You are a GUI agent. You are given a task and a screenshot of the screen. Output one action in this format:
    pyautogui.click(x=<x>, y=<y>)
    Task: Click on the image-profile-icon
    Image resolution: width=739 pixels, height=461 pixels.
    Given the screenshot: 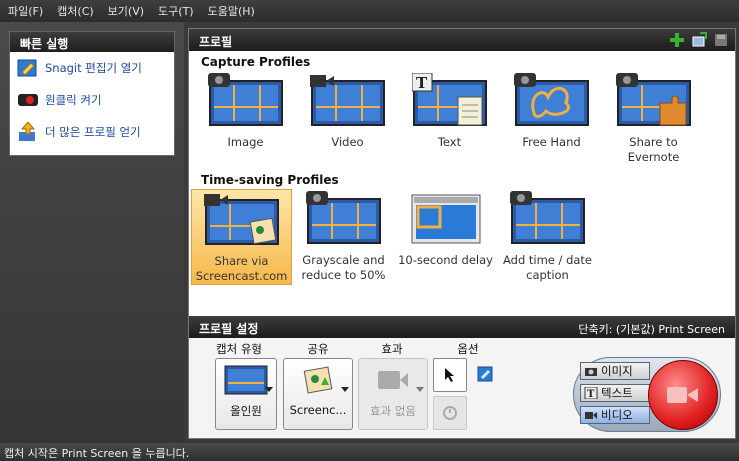 What is the action you would take?
    pyautogui.click(x=245, y=99)
    